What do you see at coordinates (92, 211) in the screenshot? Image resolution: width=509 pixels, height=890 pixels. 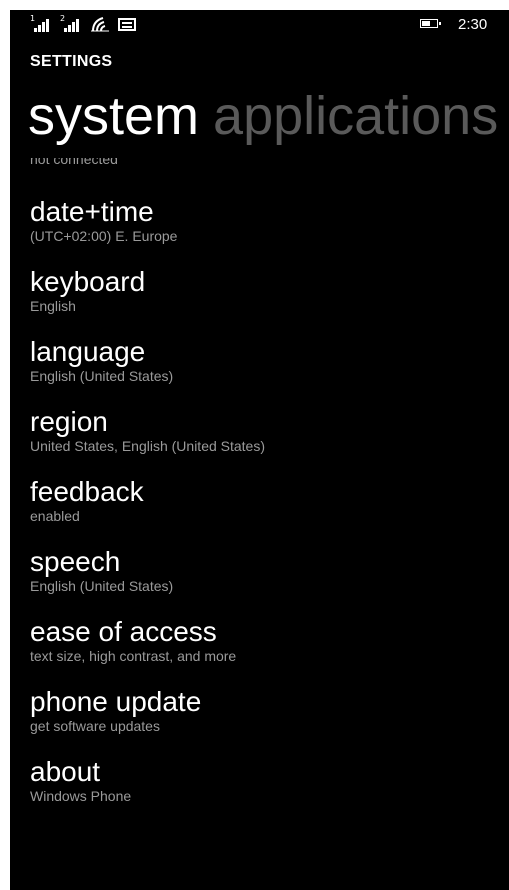 I see `list-item-title: date+time` at bounding box center [92, 211].